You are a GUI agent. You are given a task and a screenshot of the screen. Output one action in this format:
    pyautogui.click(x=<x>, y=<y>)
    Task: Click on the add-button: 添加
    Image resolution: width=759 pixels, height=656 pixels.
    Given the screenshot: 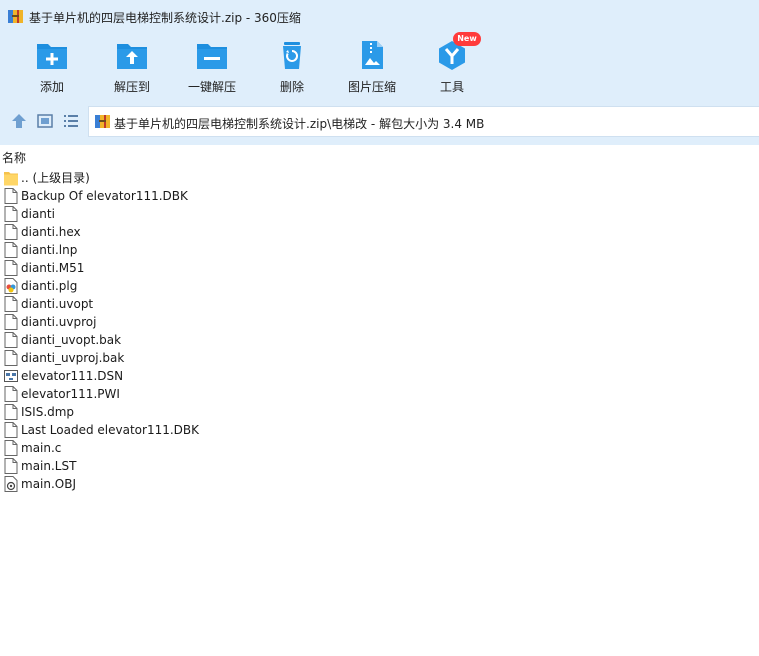 What is the action you would take?
    pyautogui.click(x=52, y=67)
    